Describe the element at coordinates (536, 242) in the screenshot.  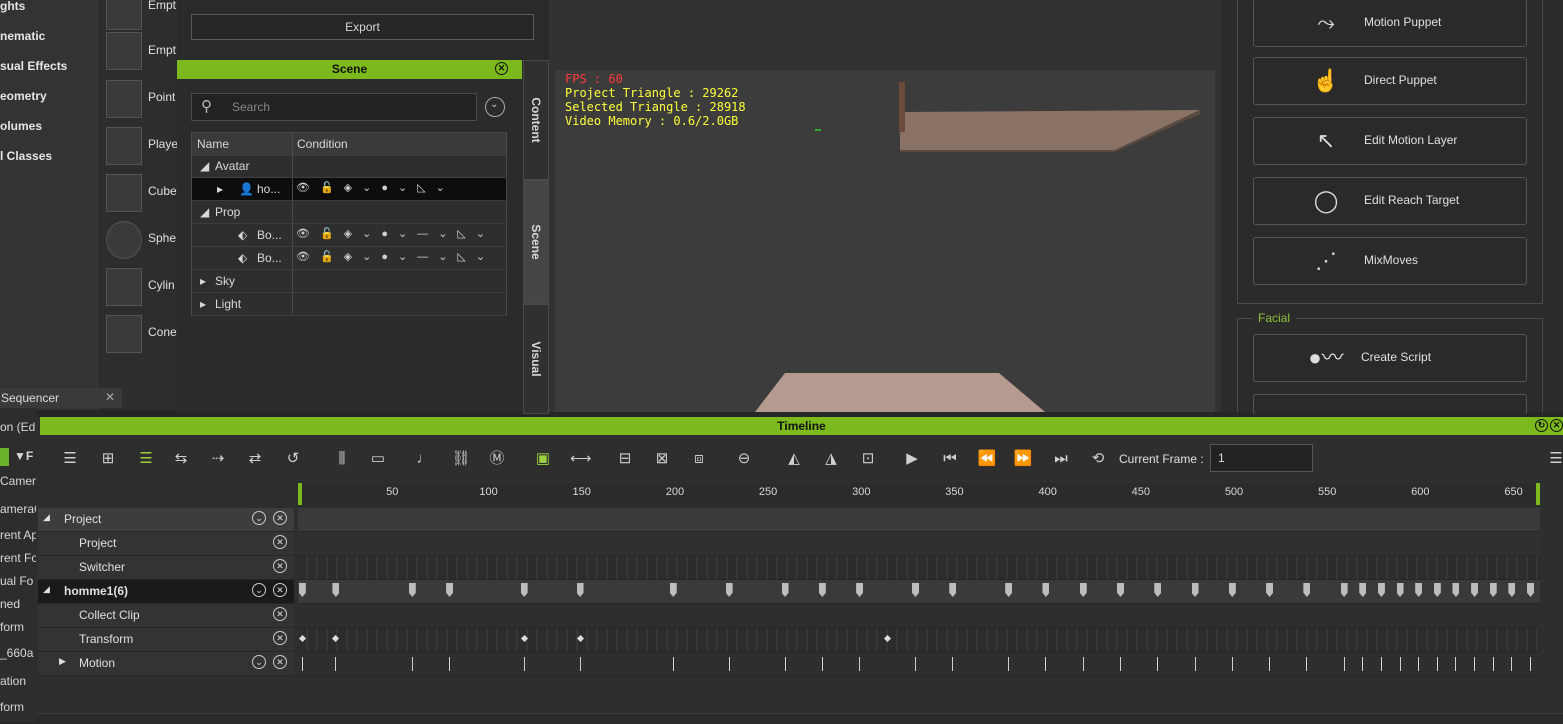
I see `tab-scene: Scene` at that location.